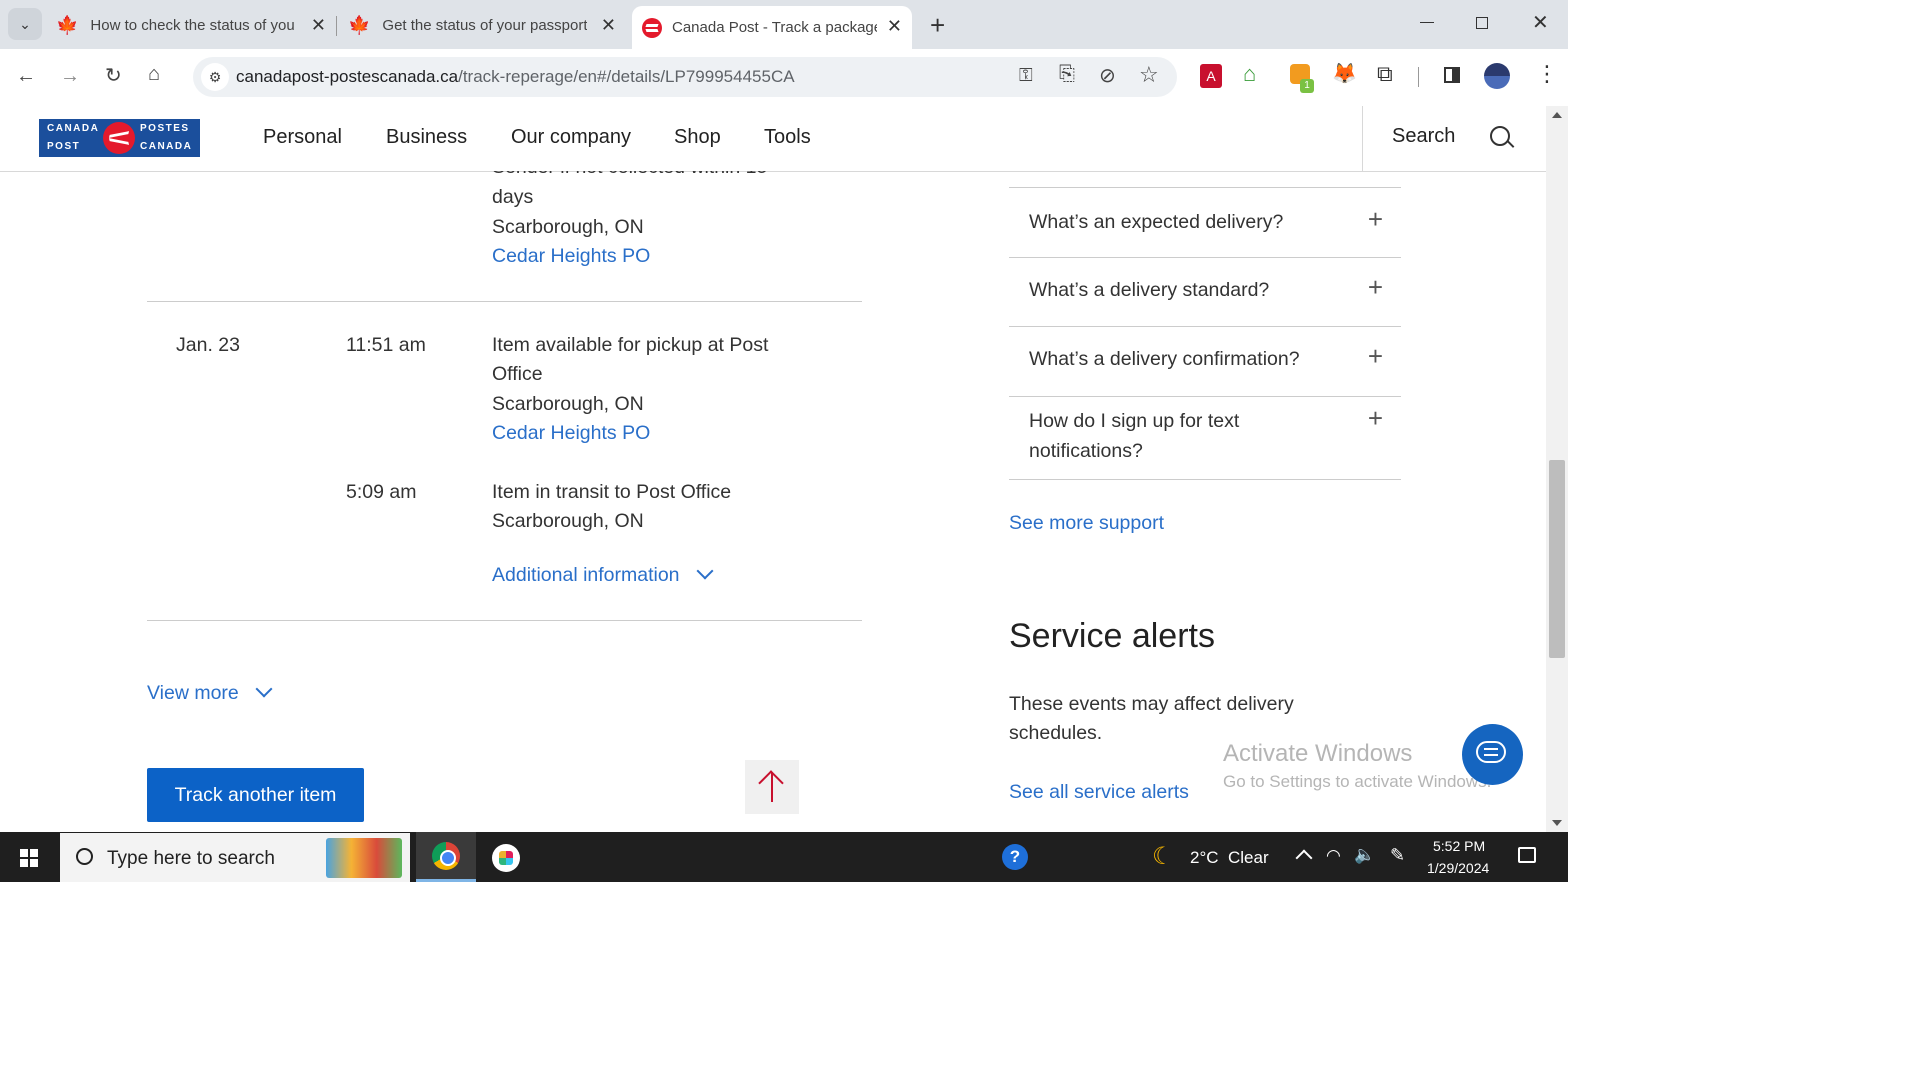 Image resolution: width=1920 pixels, height=1080 pixels. Describe the element at coordinates (1557, 115) in the screenshot. I see `scroll-up-arrow-icon` at that location.